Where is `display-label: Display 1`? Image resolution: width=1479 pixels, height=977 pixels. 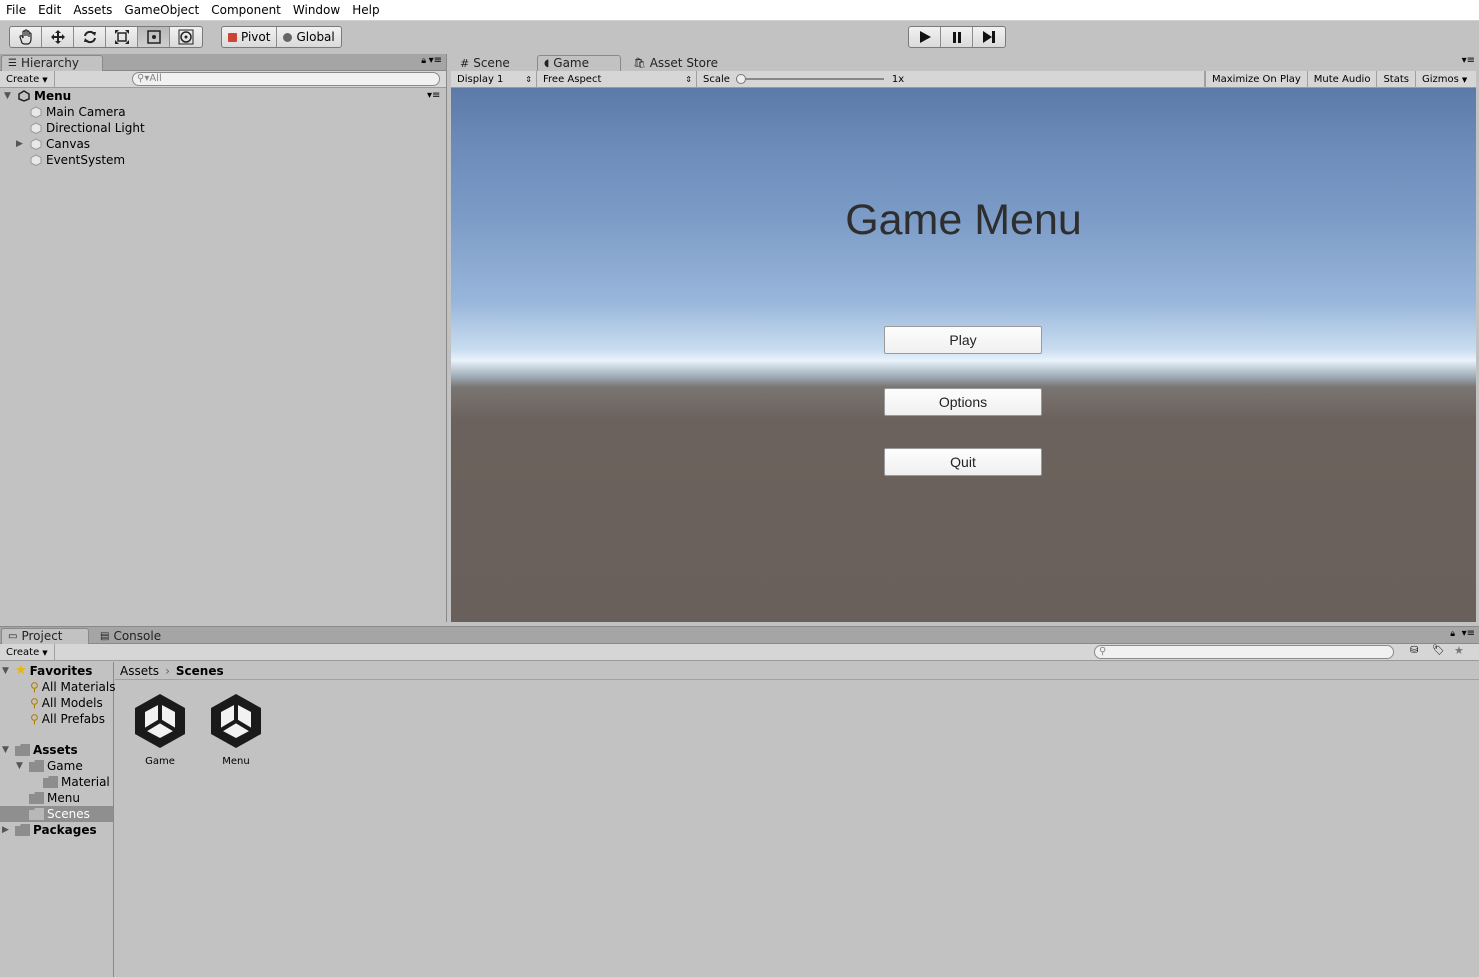
display-label: Display 1 is located at coordinates (480, 79).